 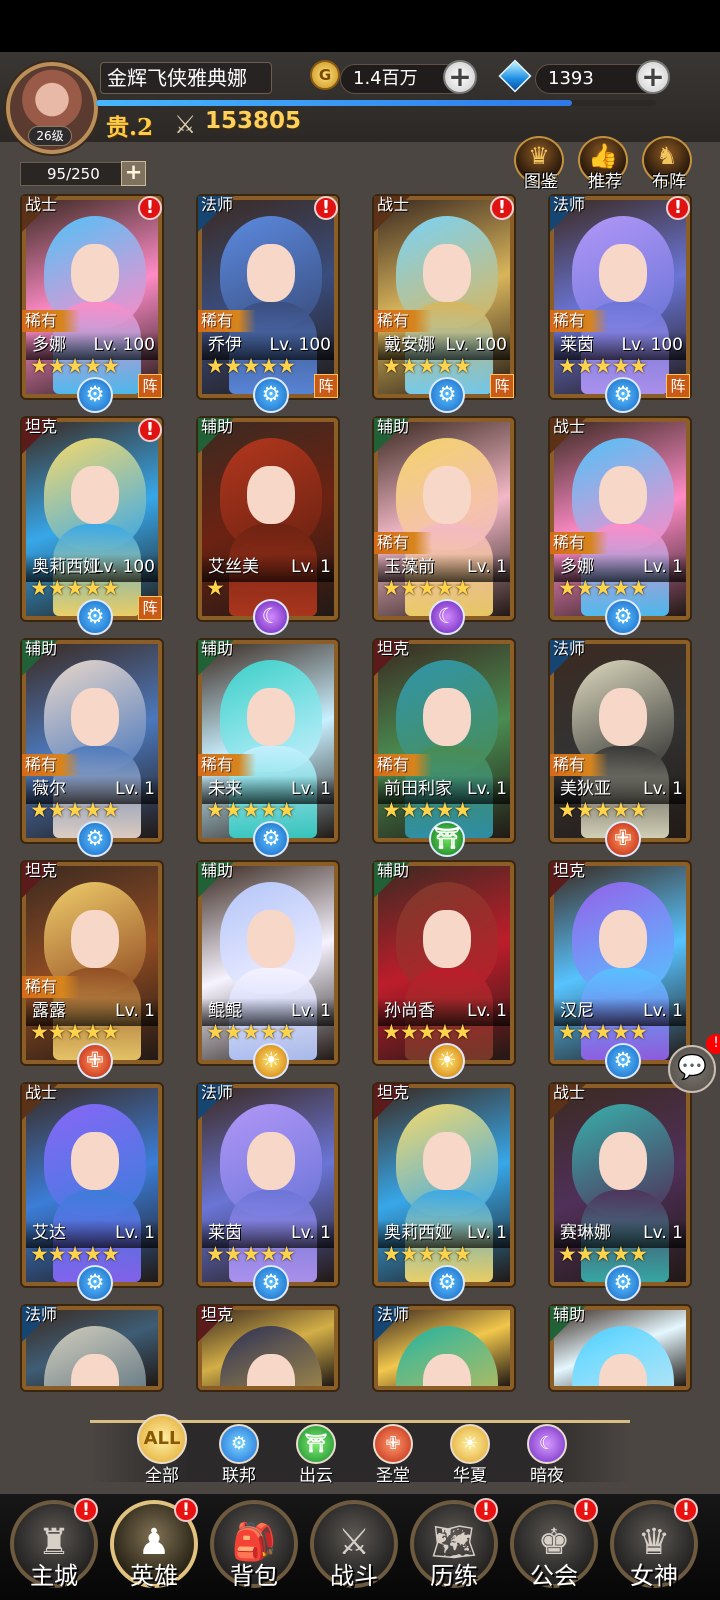 I want to click on faction-filter-icon: ☀, so click(x=470, y=1444).